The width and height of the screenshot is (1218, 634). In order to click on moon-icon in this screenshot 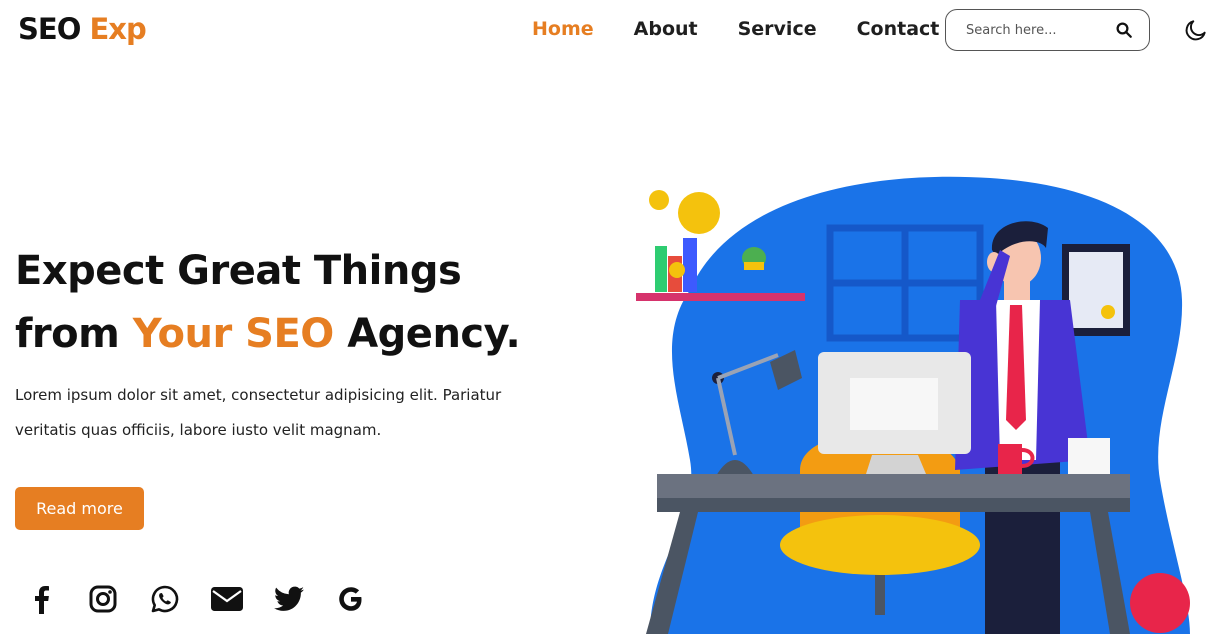, I will do `click(1196, 30)`.